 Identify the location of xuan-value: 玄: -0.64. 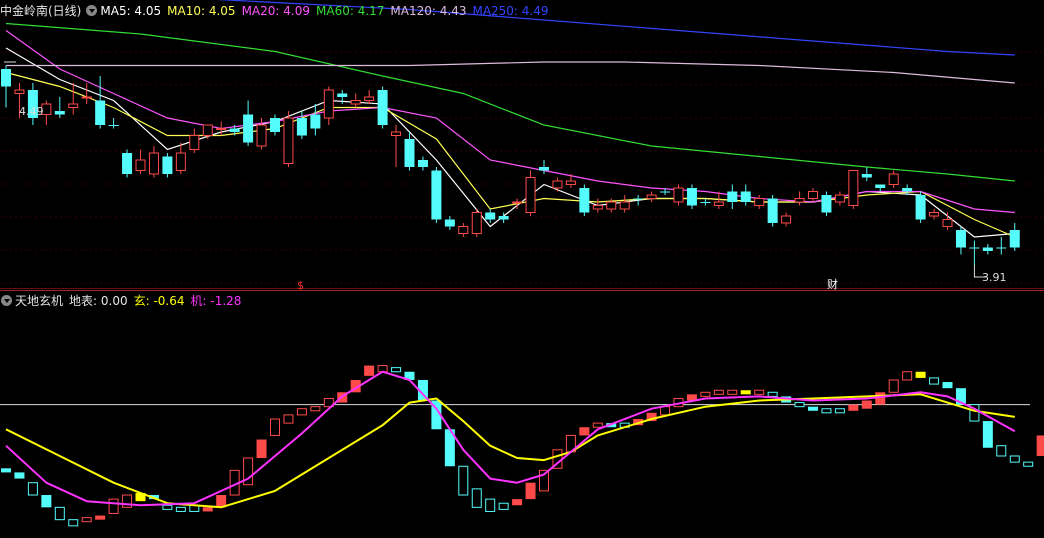
(159, 301).